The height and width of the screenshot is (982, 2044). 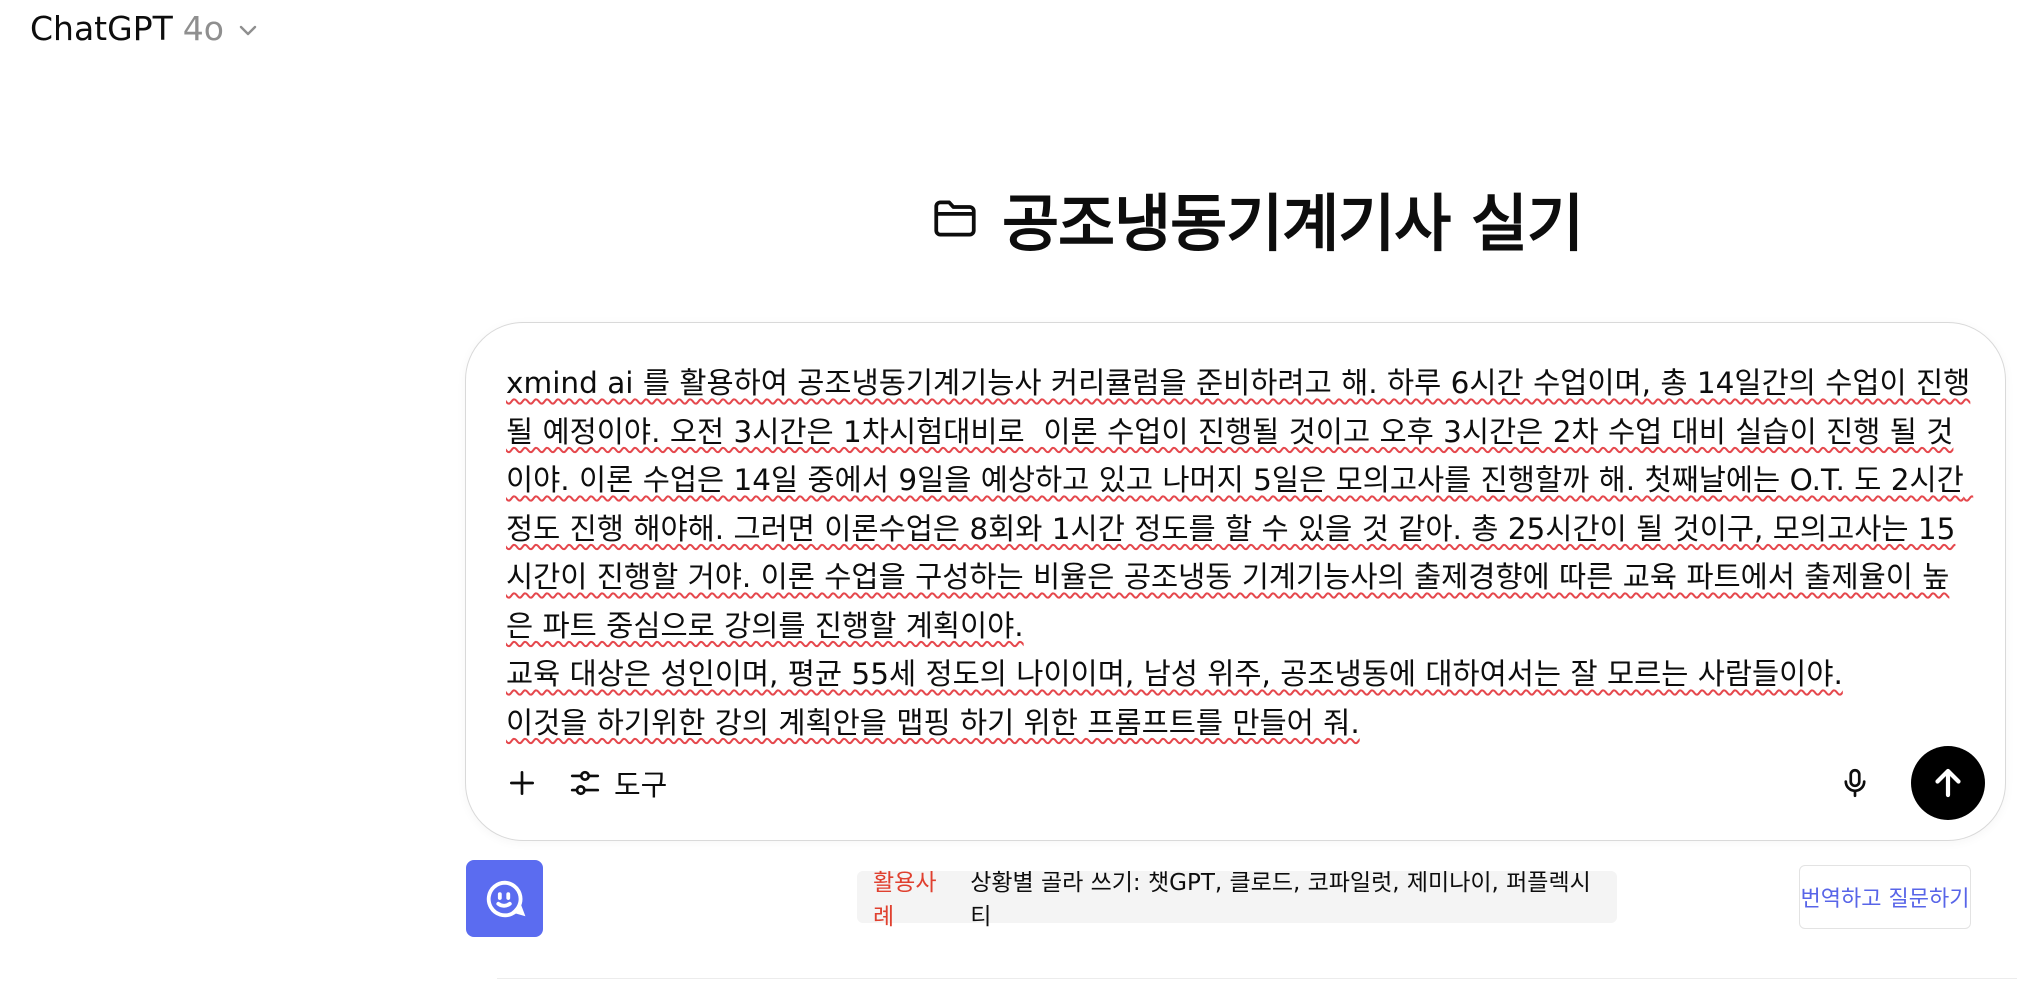 I want to click on voice-input-button, so click(x=1855, y=783).